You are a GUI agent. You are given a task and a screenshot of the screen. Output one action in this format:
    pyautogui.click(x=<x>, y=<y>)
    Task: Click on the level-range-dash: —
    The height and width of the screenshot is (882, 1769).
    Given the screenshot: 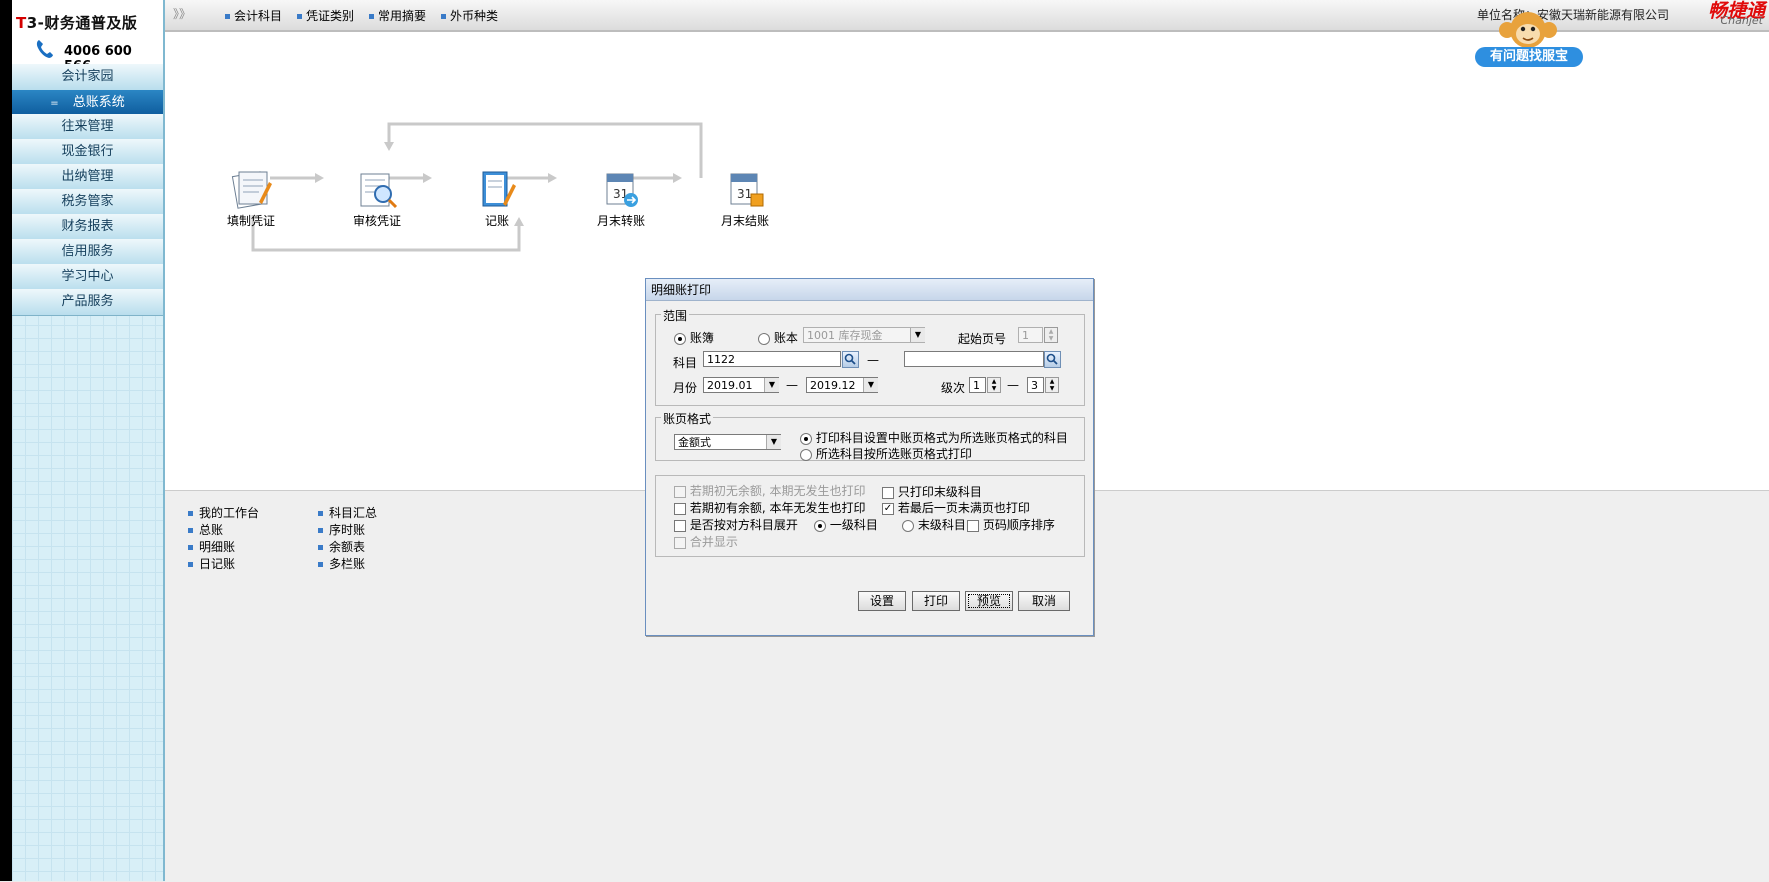 What is the action you would take?
    pyautogui.click(x=1013, y=385)
    